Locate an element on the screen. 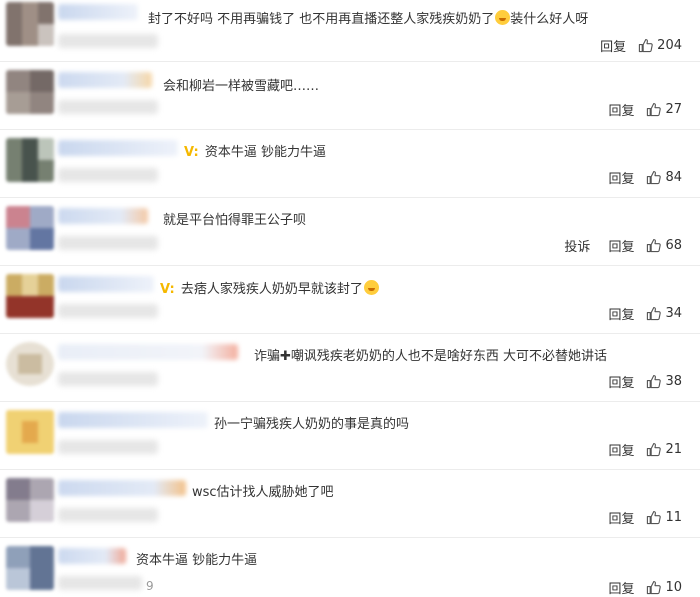  comment-item: 资本牛逼 钞能力牛逼 9 回复 10 is located at coordinates (350, 567).